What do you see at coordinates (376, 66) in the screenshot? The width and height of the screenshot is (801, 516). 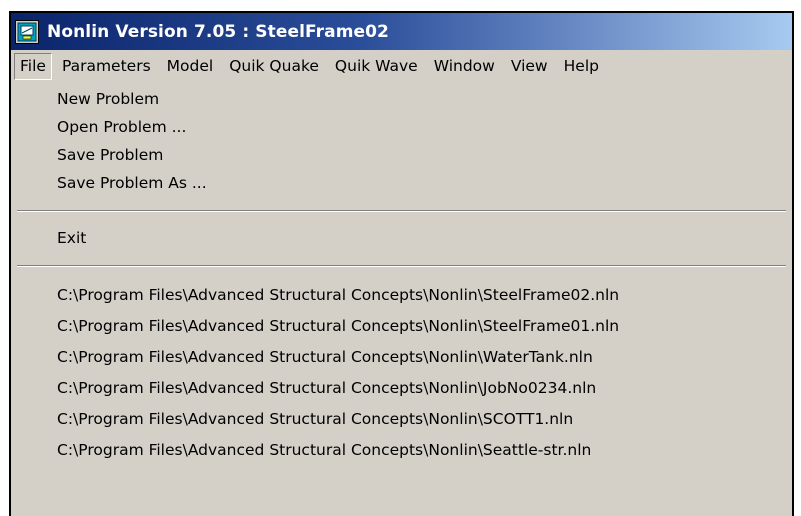 I see `menu-quik-wave: Quik Wave` at bounding box center [376, 66].